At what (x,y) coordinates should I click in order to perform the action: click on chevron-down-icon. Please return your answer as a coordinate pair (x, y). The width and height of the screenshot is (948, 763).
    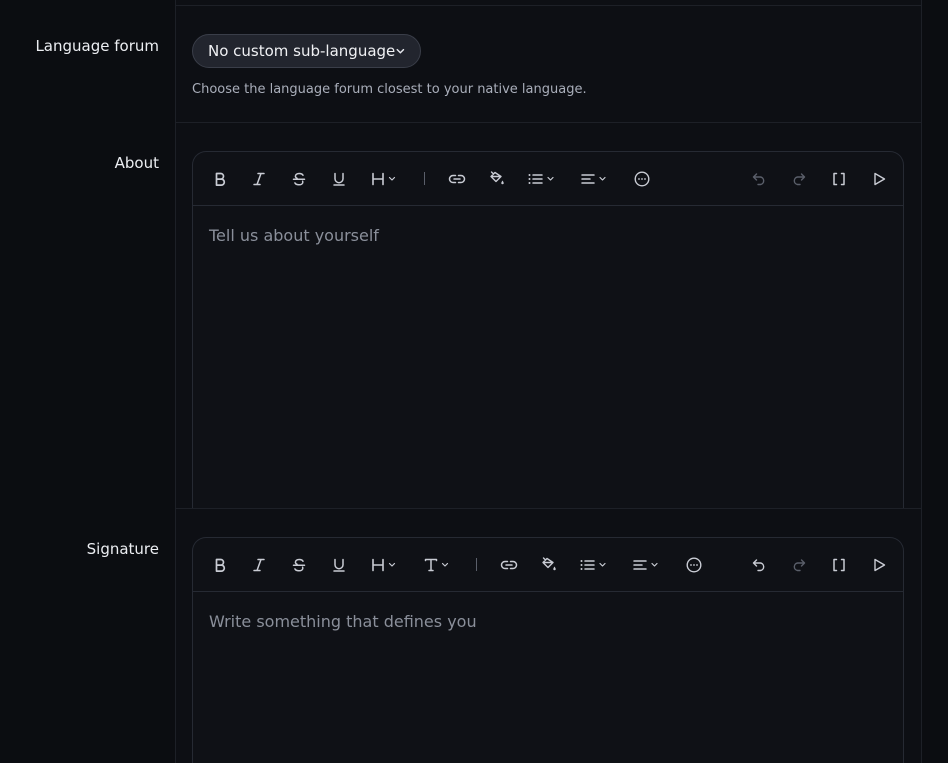
    Looking at the image, I should click on (400, 51).